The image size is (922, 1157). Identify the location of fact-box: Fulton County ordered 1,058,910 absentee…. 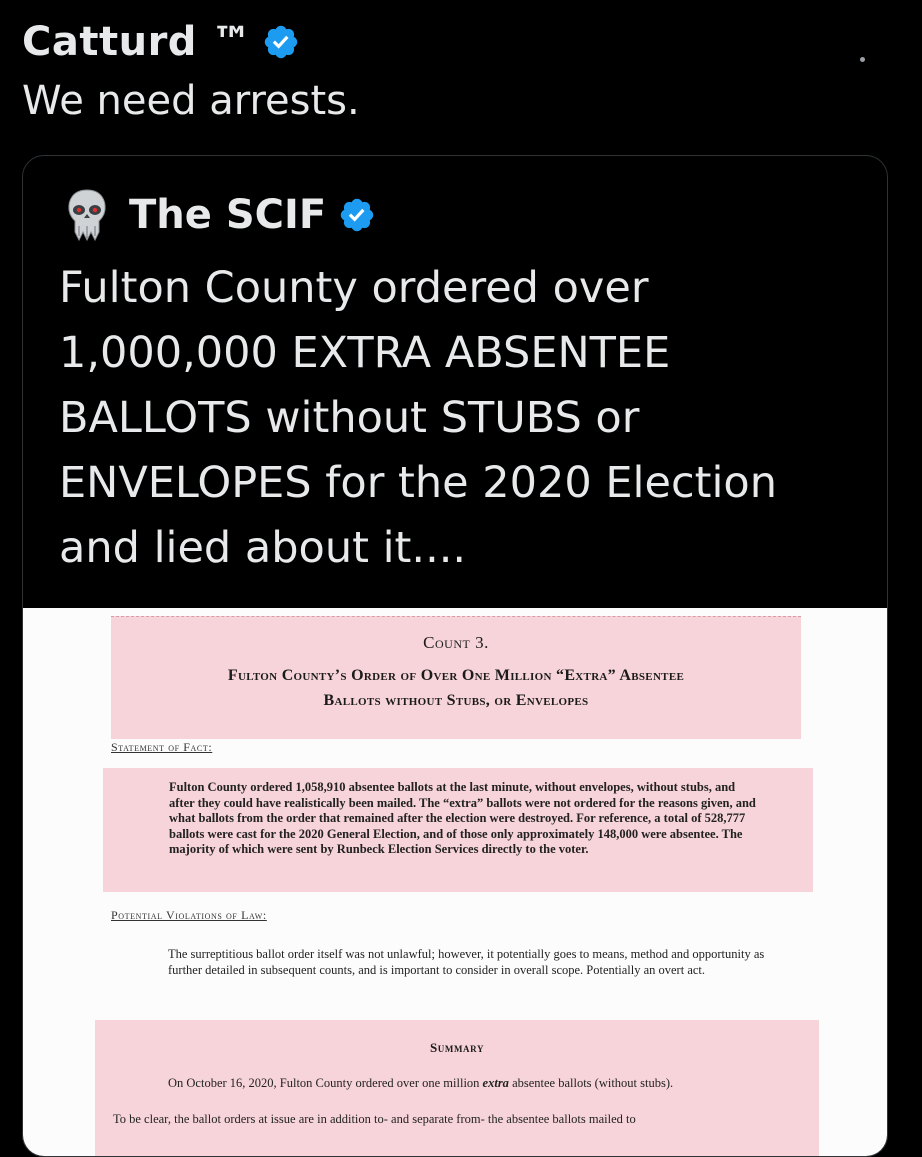
(458, 830).